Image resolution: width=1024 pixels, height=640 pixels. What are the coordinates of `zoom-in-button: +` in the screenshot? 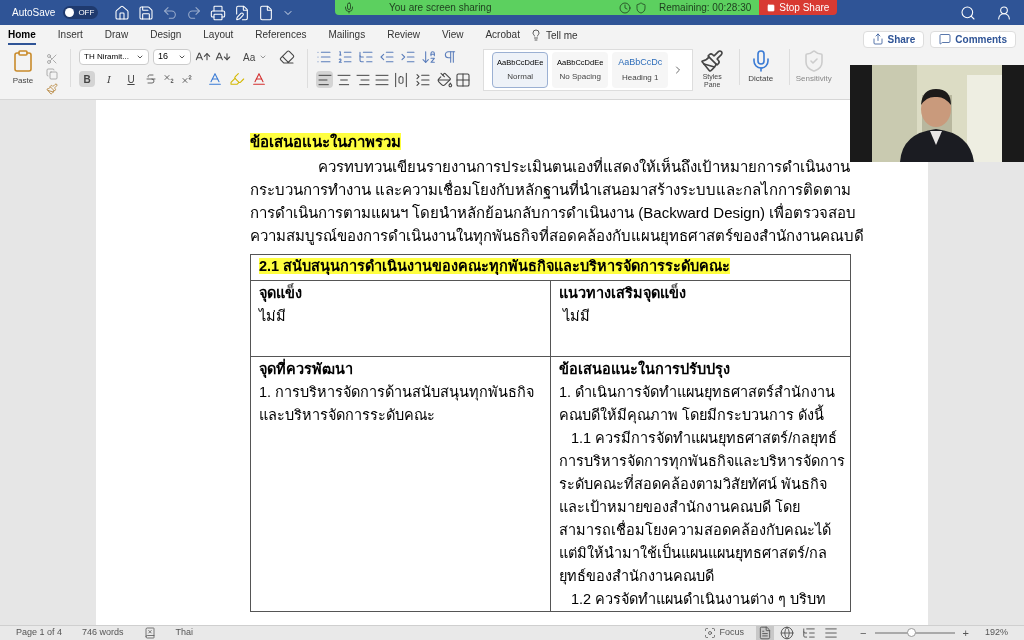 It's located at (965, 632).